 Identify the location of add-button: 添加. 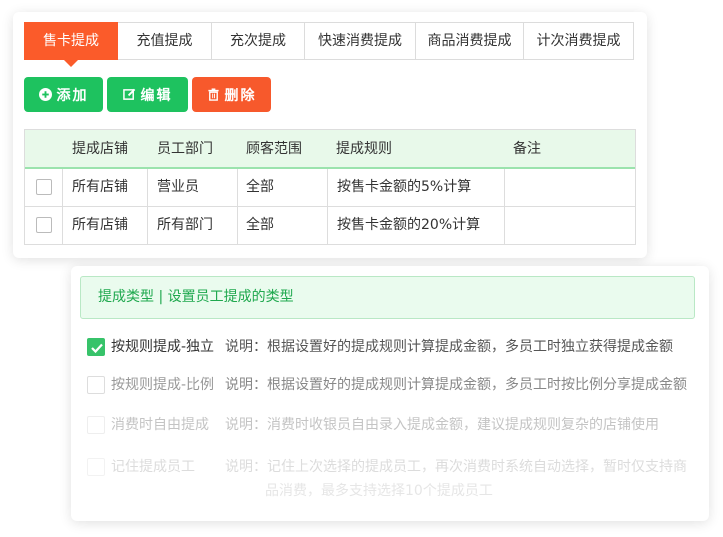
(63, 94).